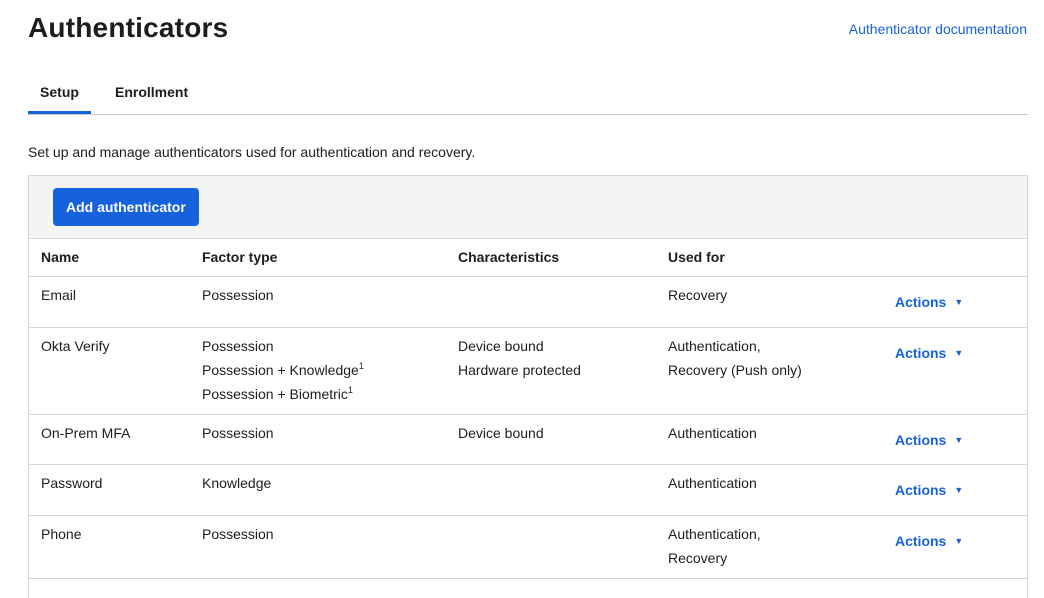  Describe the element at coordinates (735, 369) in the screenshot. I see `used-for: Recovery (Push only)` at that location.